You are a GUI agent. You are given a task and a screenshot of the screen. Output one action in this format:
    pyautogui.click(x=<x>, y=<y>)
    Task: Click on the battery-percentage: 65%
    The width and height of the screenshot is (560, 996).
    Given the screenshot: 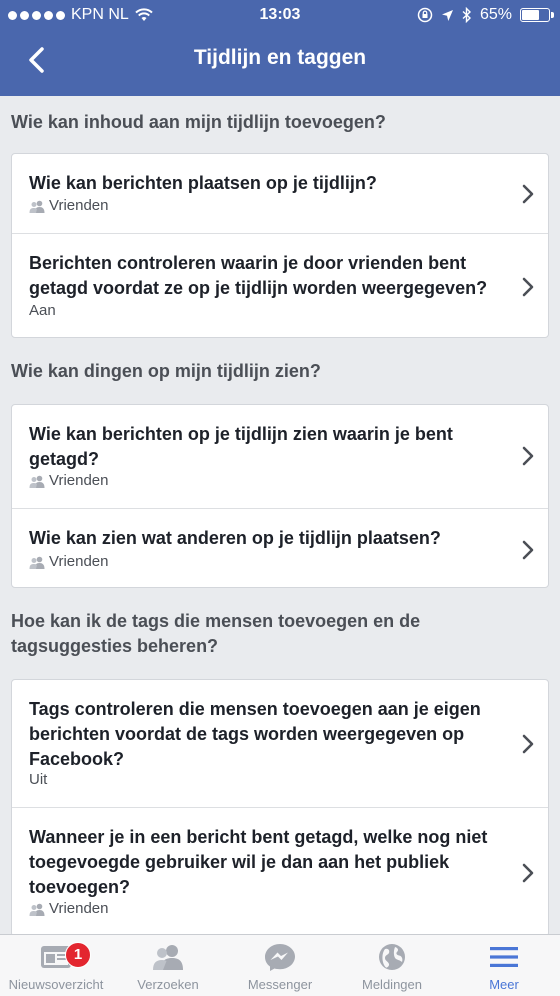 What is the action you would take?
    pyautogui.click(x=495, y=14)
    